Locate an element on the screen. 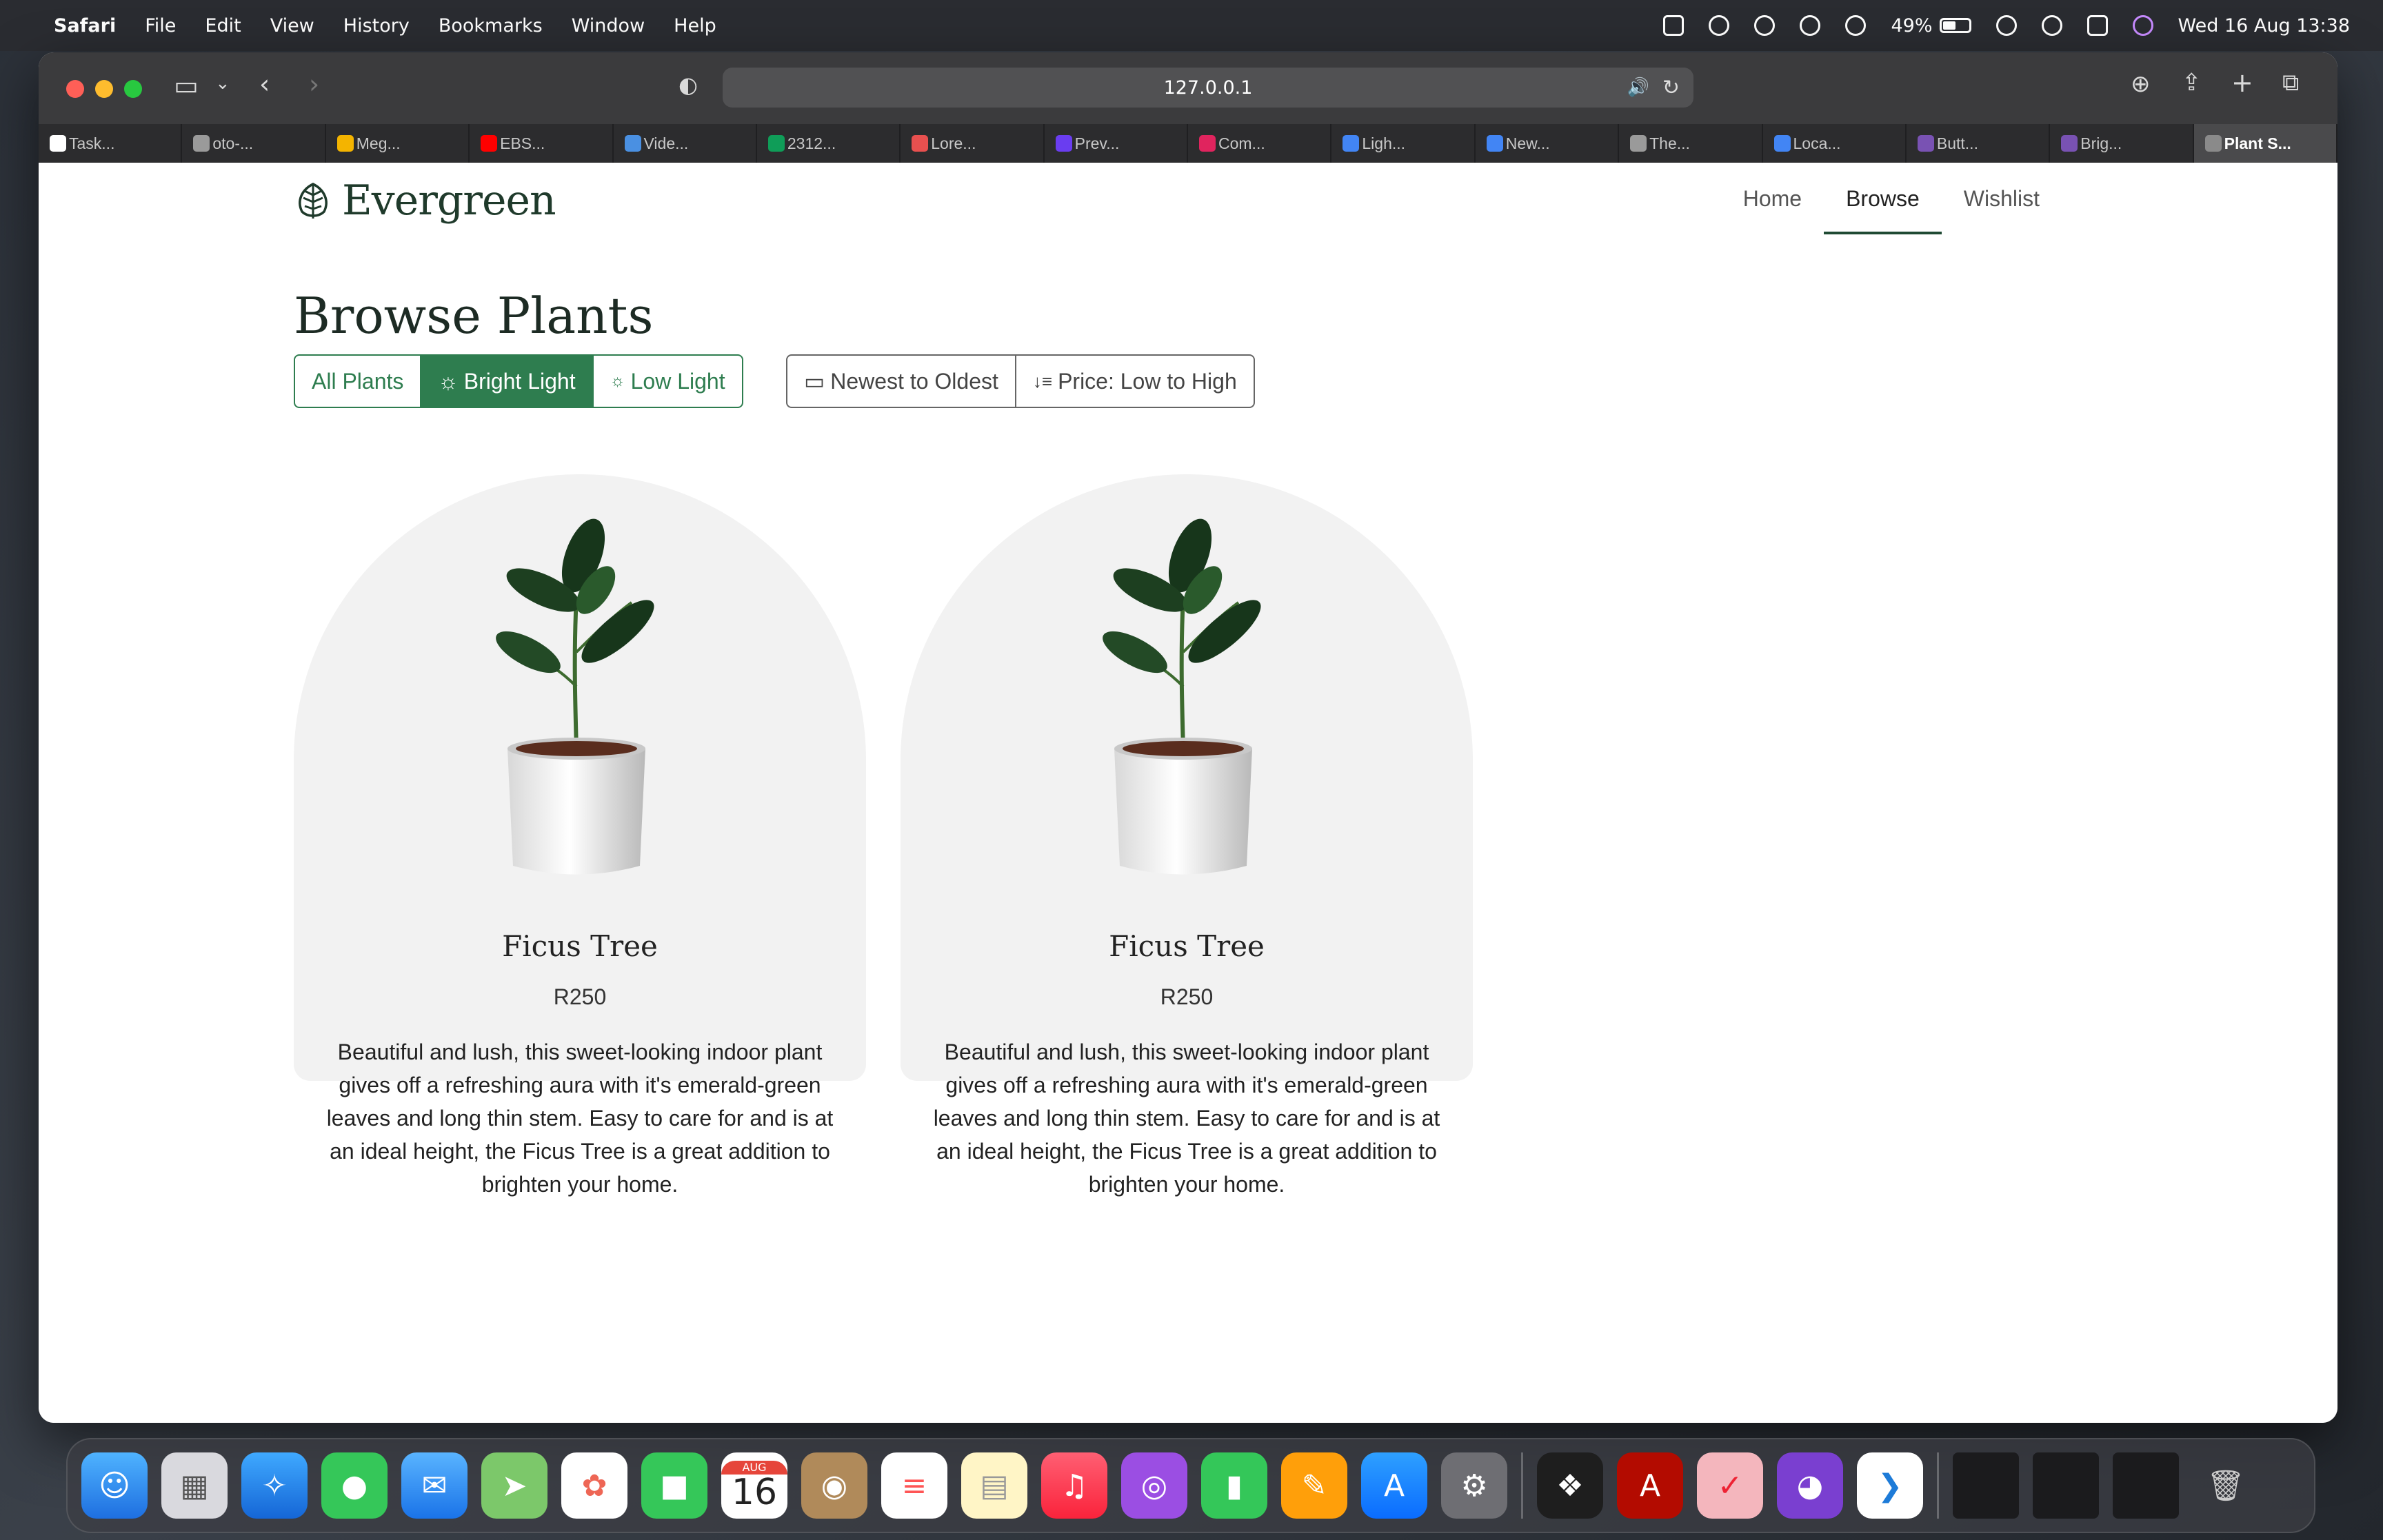  siri-icon is located at coordinates (2142, 26).